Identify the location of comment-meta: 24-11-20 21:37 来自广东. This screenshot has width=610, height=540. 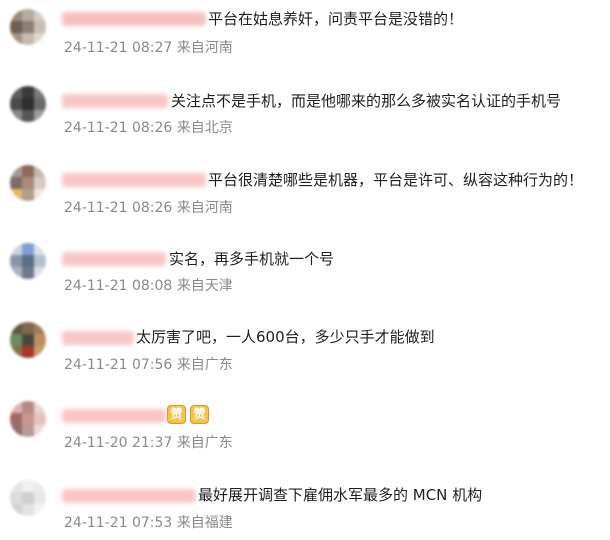
(148, 443).